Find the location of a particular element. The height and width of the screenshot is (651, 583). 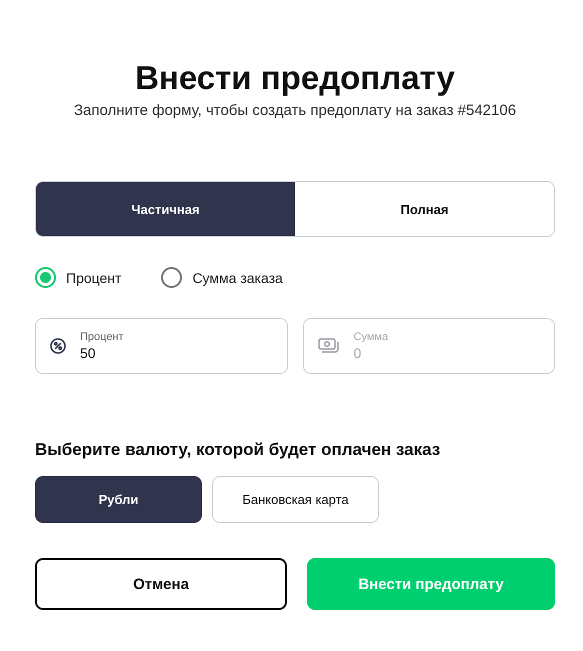

currency-heading: Выберите валюту, которой будет оплачен заказ is located at coordinates (238, 450).